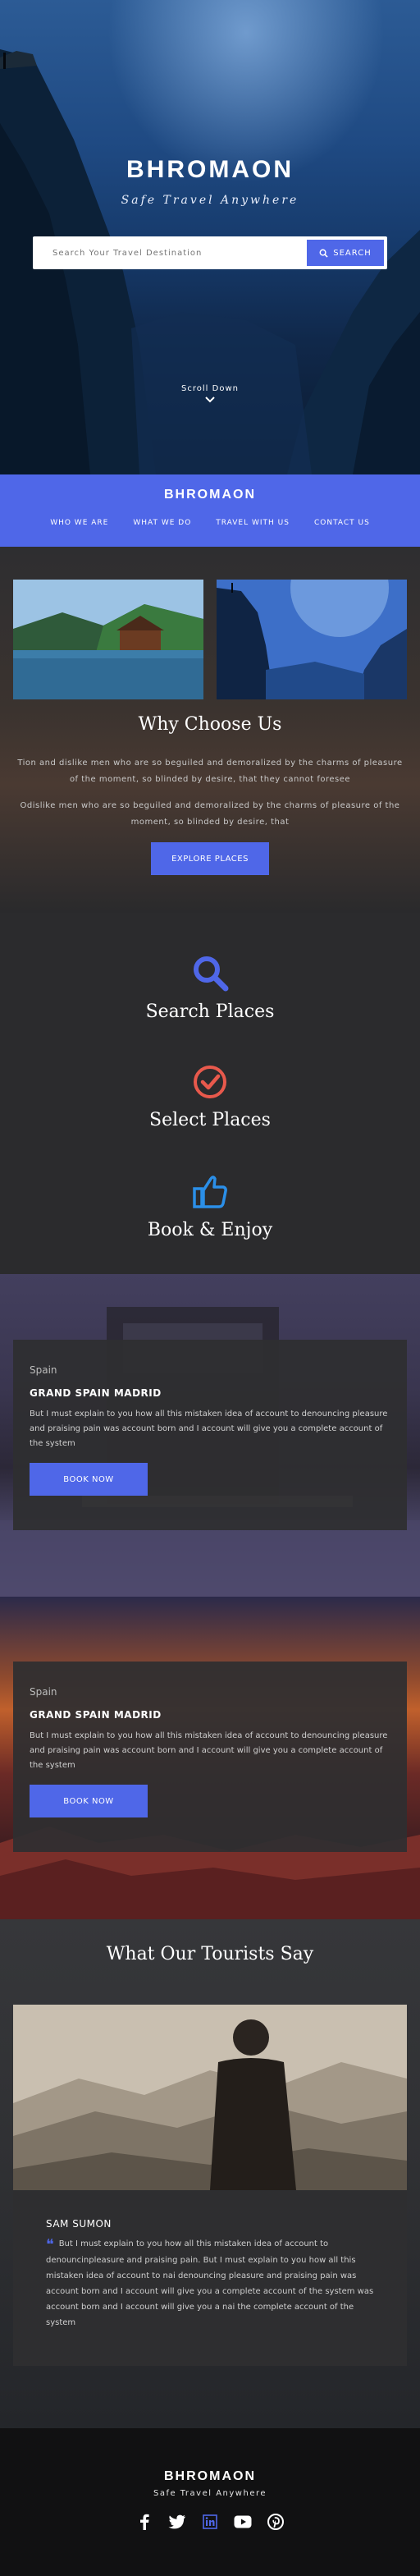 This screenshot has height=2576, width=420. Describe the element at coordinates (108, 640) in the screenshot. I see `lake-cabin-photo` at that location.